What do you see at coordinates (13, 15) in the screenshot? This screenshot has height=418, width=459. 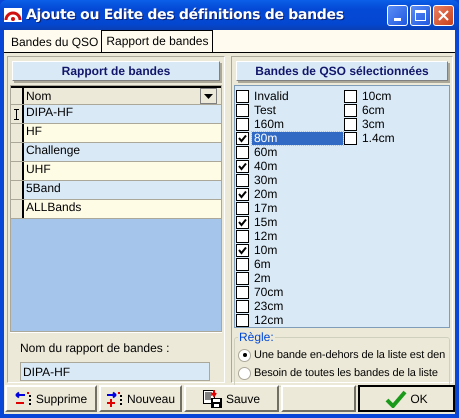 I see `app-icon` at bounding box center [13, 15].